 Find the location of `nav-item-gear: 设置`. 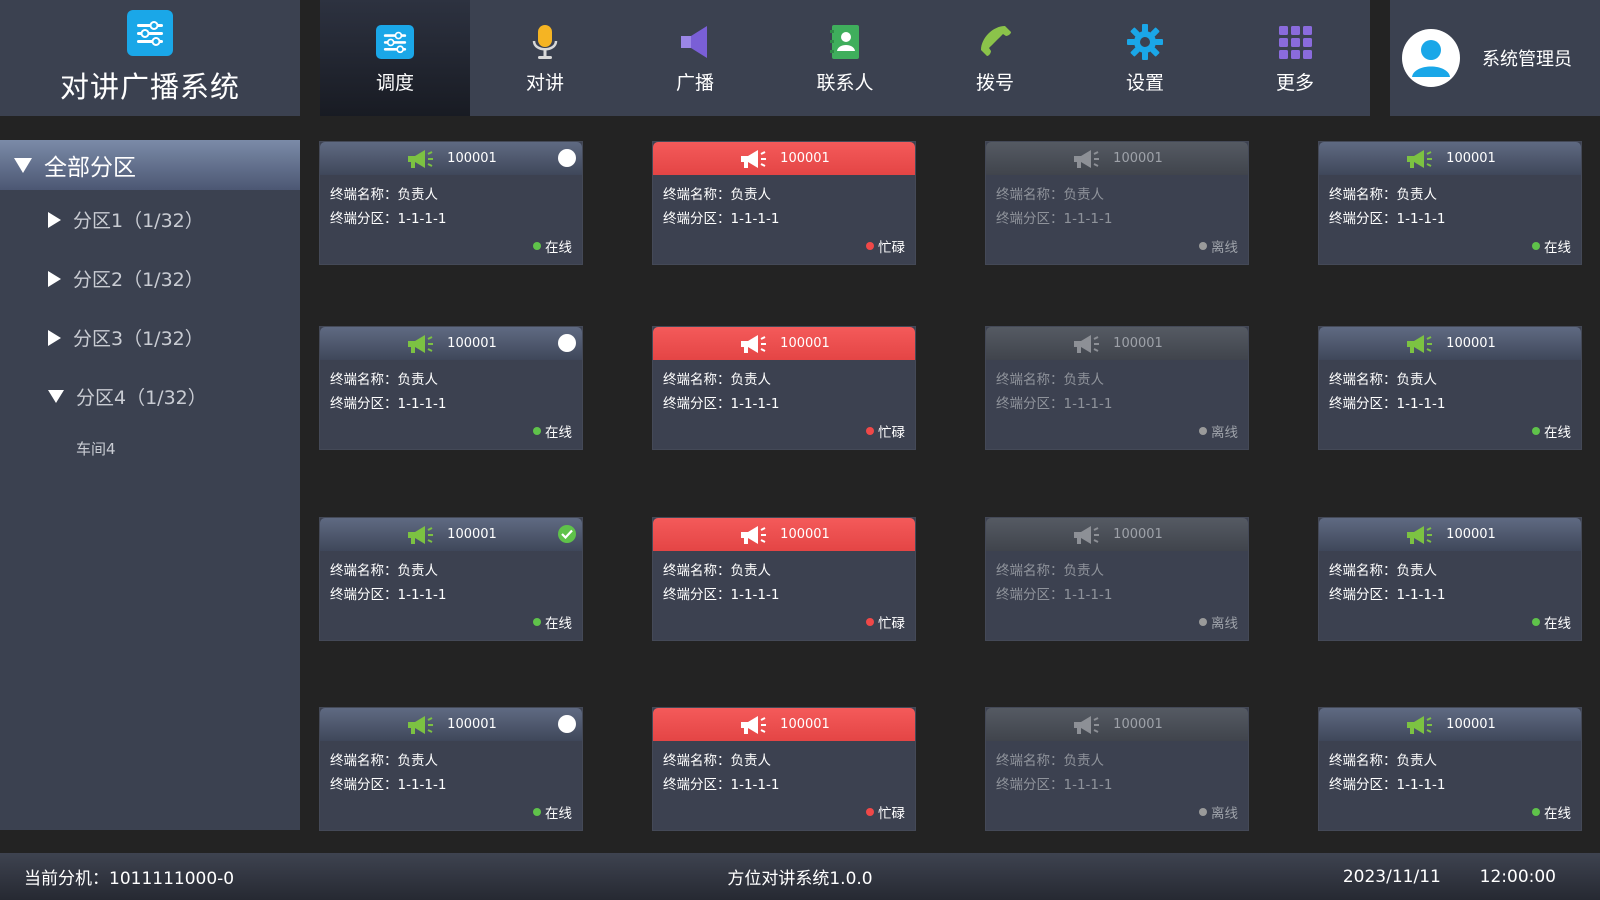

nav-item-gear: 设置 is located at coordinates (1145, 58).